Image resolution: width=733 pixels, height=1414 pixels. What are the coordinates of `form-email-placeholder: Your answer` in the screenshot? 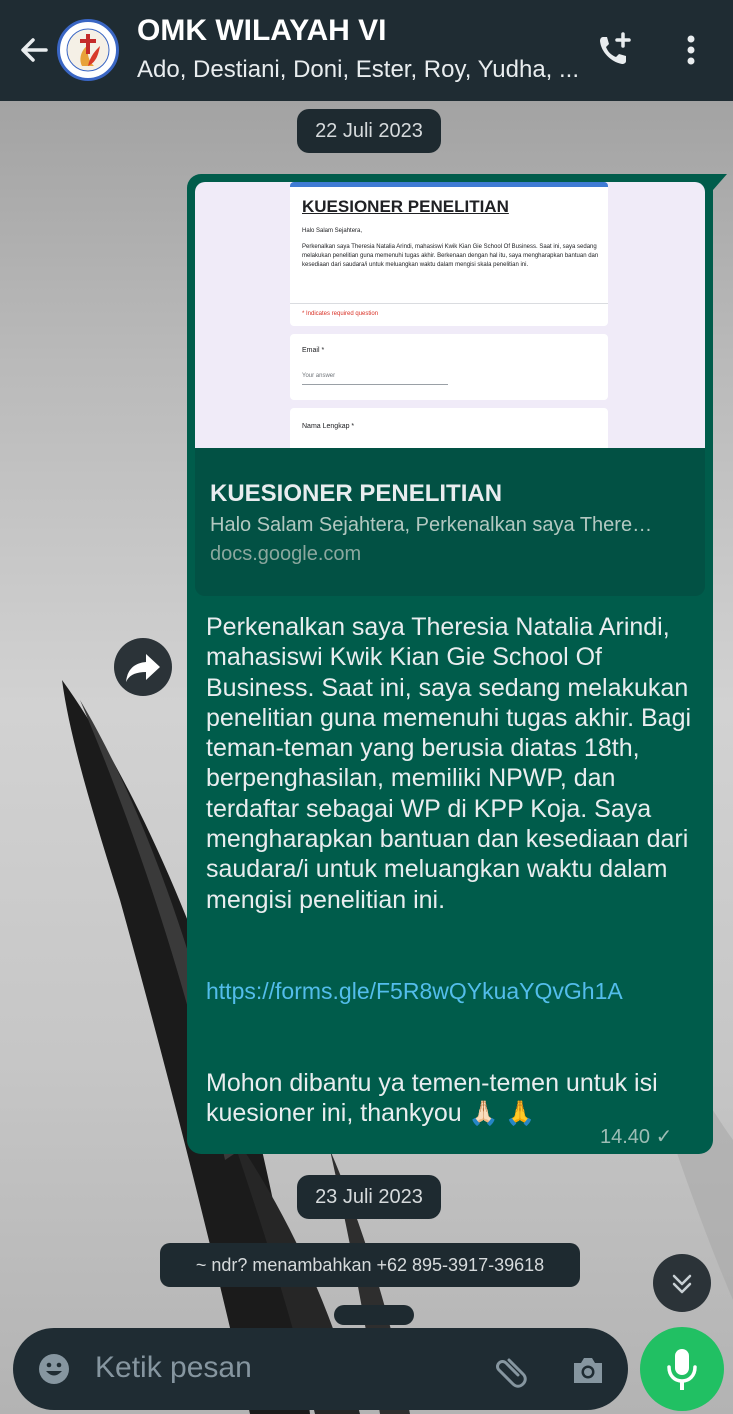 It's located at (319, 376).